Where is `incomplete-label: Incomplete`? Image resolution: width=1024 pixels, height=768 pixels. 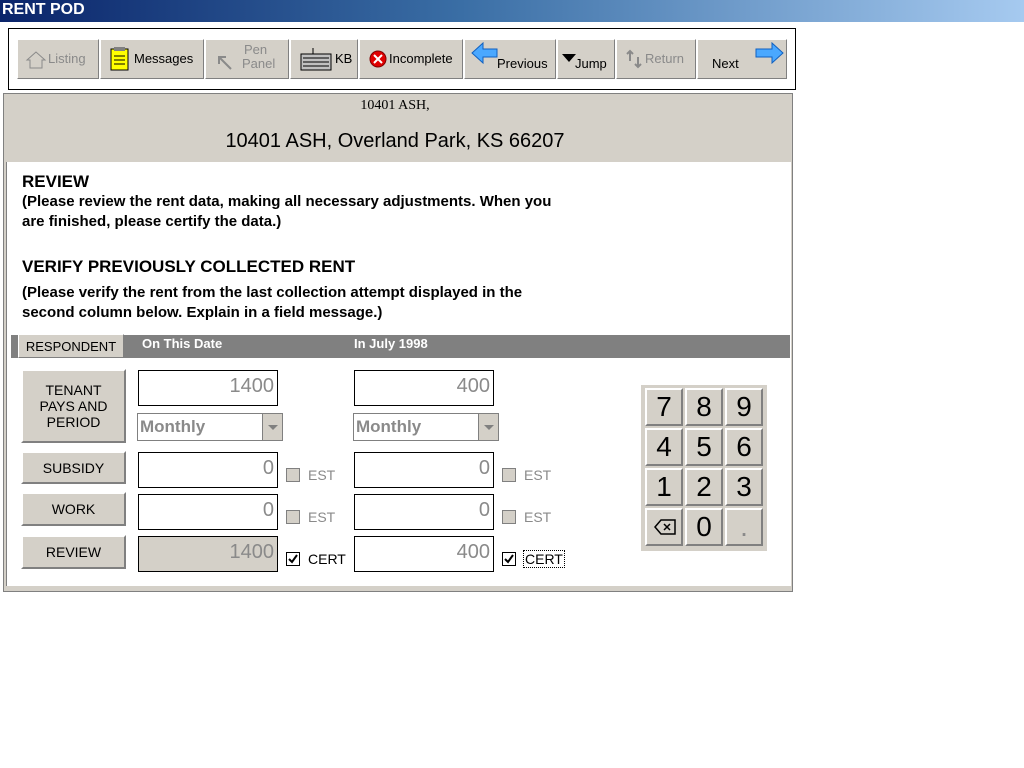
incomplete-label: Incomplete is located at coordinates (421, 58).